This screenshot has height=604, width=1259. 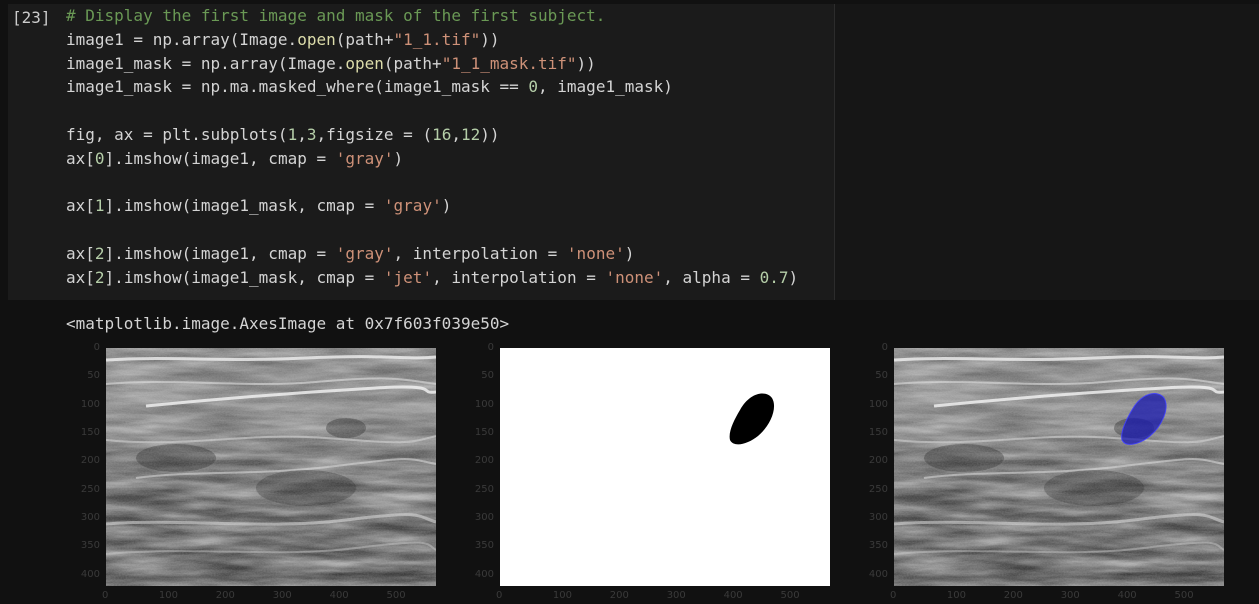 I want to click on code-token: image1_mask = np.array(Image., so click(x=206, y=63).